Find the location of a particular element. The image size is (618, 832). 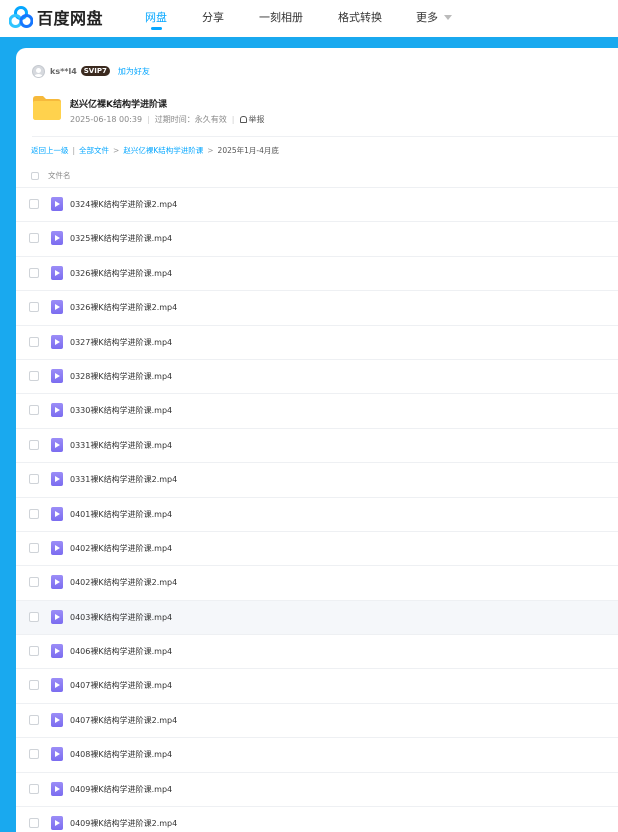

file-row: 0408裸K结构学进阶课.mp4 is located at coordinates (317, 755).